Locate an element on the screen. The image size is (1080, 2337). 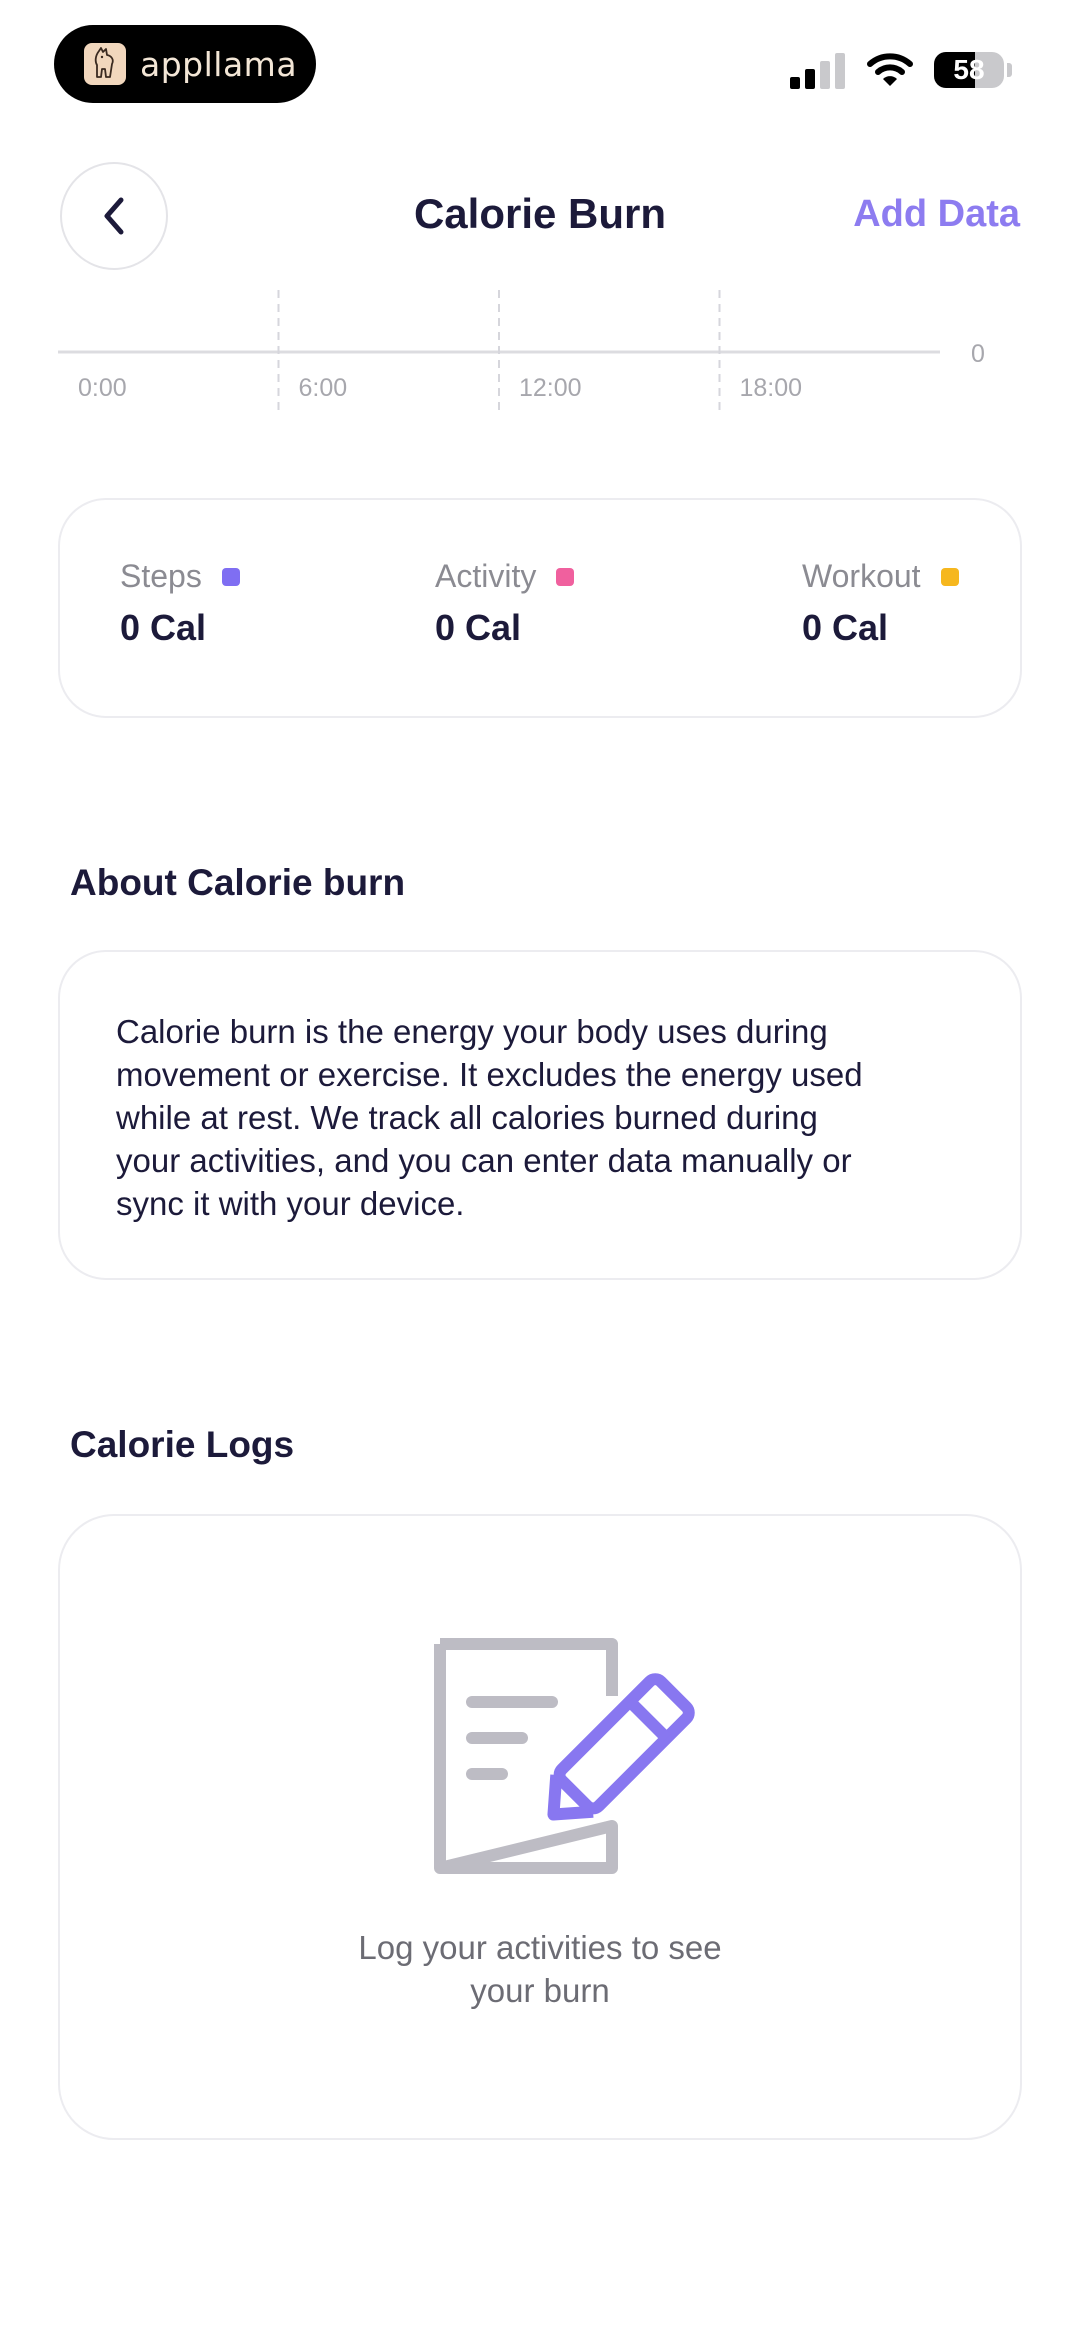
metric-workout: Workout 0 Cal is located at coordinates (880, 603).